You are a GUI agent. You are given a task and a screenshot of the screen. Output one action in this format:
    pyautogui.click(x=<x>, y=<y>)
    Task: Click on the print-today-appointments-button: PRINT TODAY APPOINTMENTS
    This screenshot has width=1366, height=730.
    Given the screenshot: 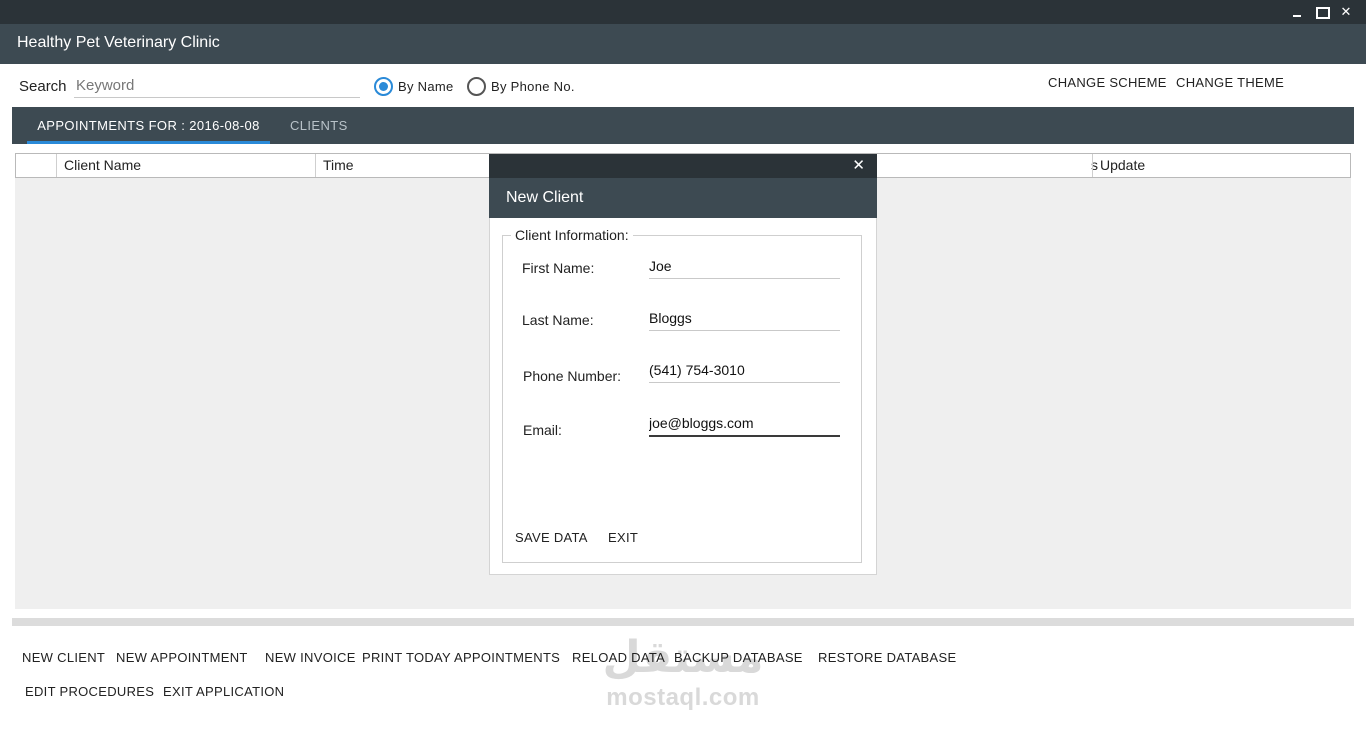 What is the action you would take?
    pyautogui.click(x=461, y=657)
    